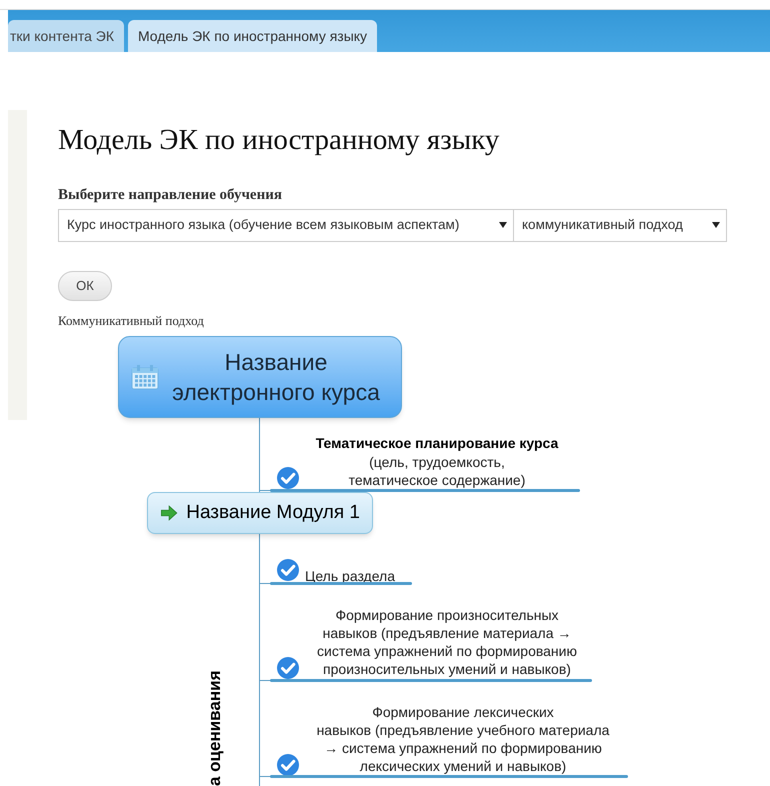  What do you see at coordinates (437, 471) in the screenshot?
I see `topic-description: (цель, трудоемкость, тематическое содержание)` at bounding box center [437, 471].